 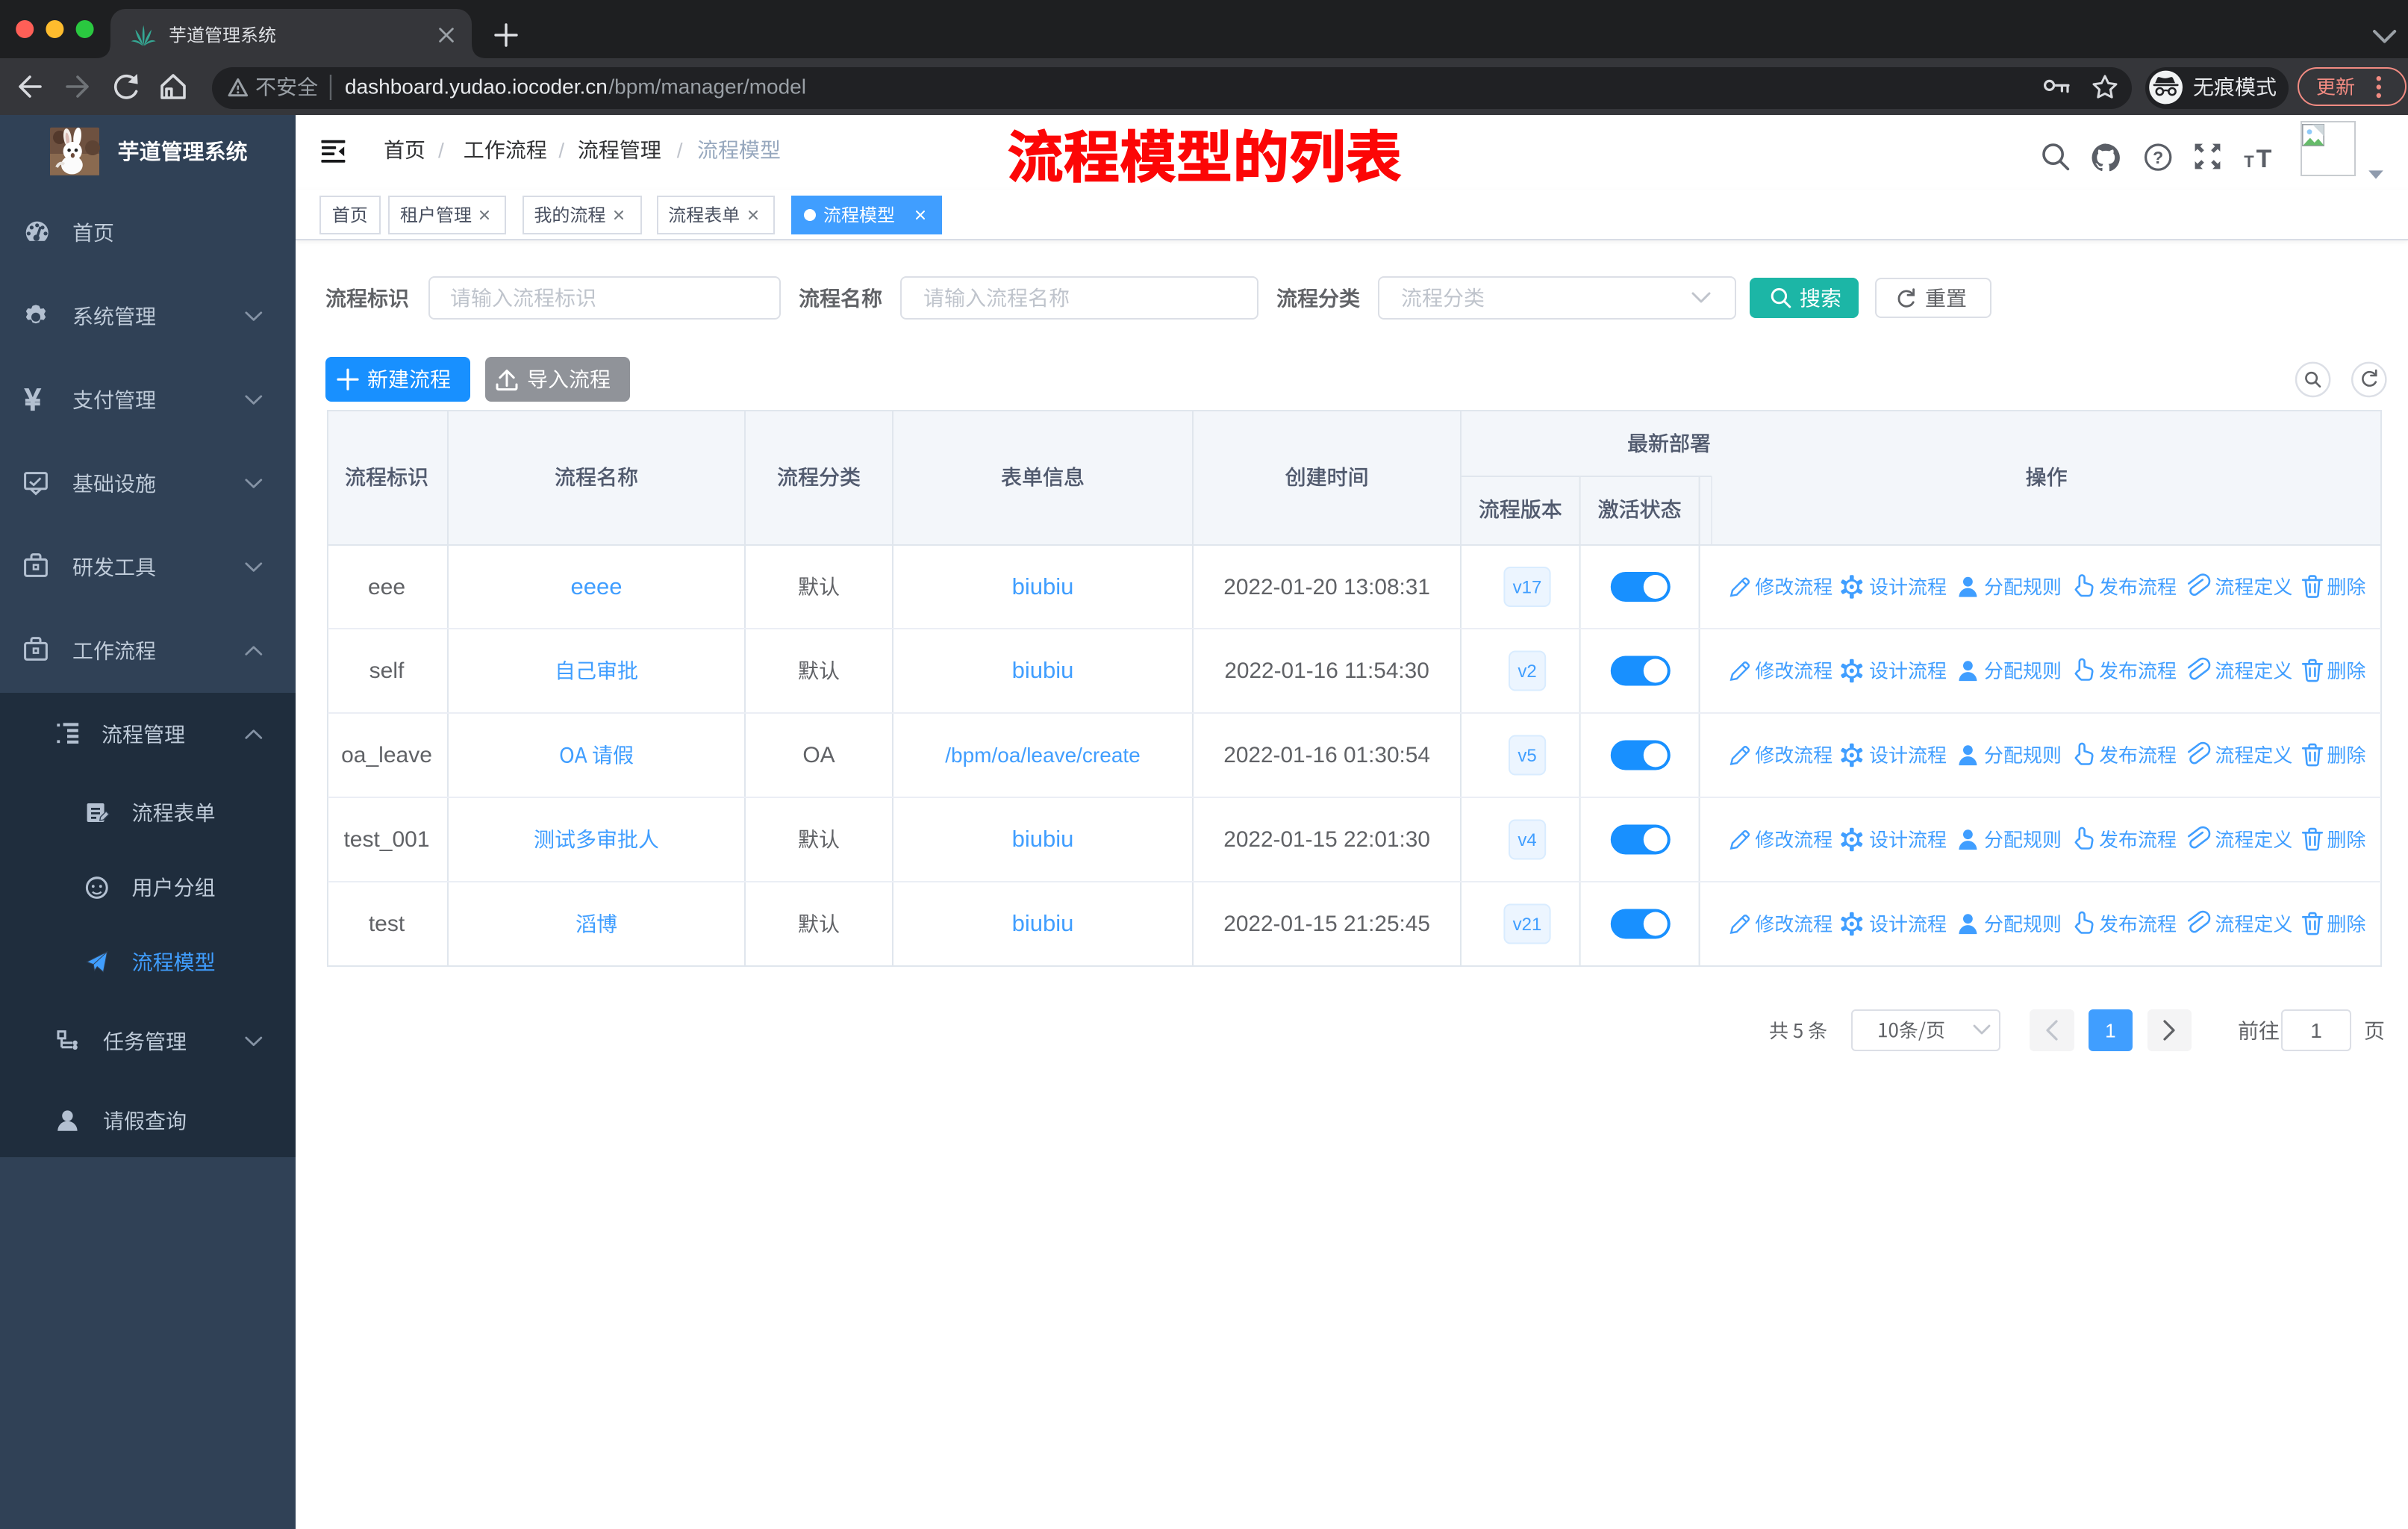 What do you see at coordinates (1326, 755) in the screenshot?
I see `svg-text: 2022-01-16 01:30:54` at bounding box center [1326, 755].